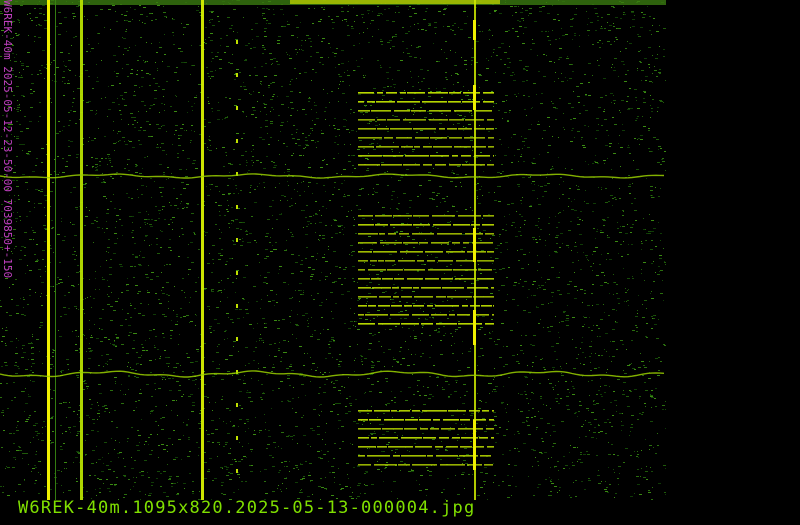 The width and height of the screenshot is (800, 525). What do you see at coordinates (395, 2) in the screenshot?
I see `top-signal-burst` at bounding box center [395, 2].